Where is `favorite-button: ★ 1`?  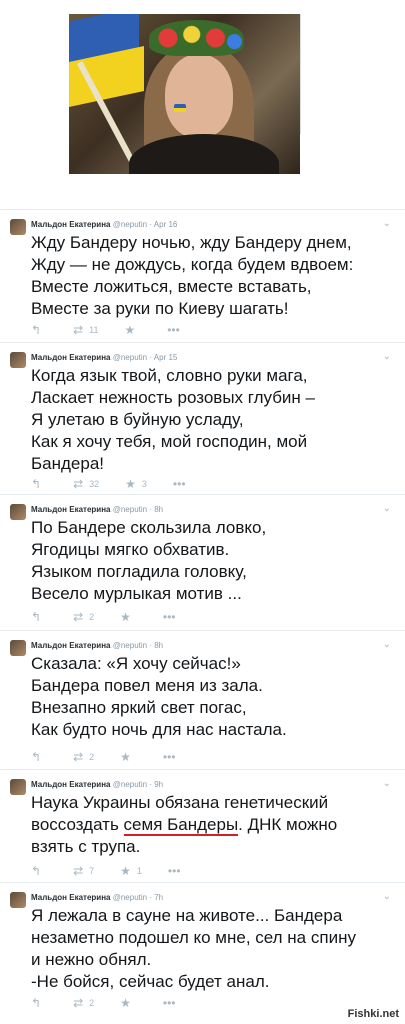
favorite-button: ★ 1 is located at coordinates (131, 871).